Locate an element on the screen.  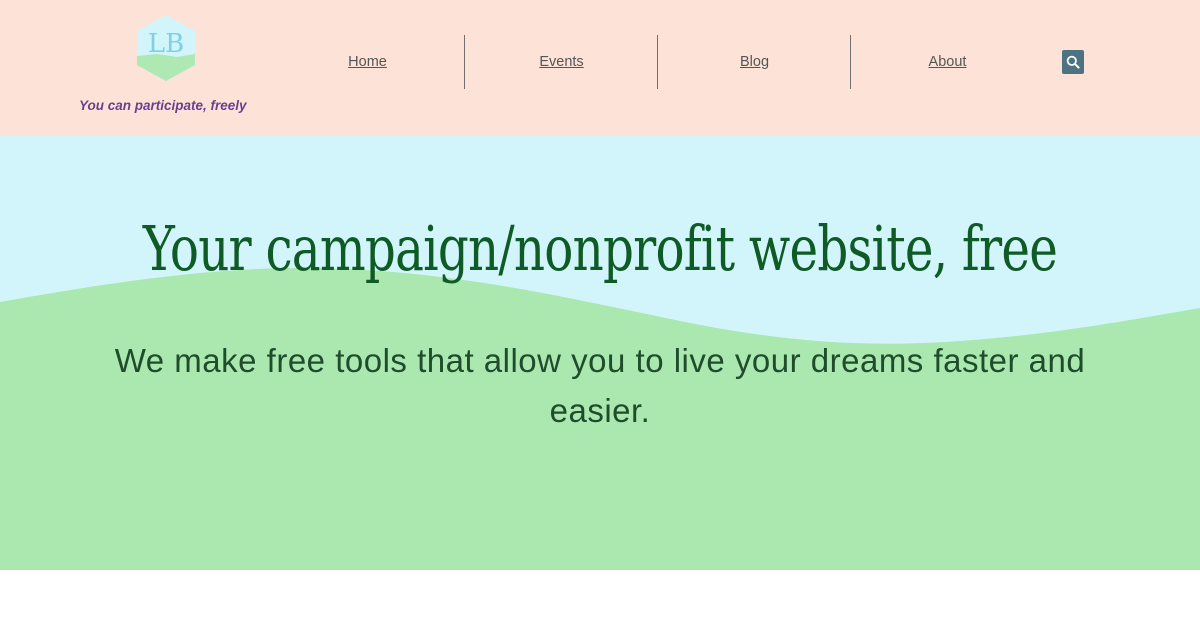
hero-title: Your campaign/nonprofit website, free is located at coordinates (600, 248).